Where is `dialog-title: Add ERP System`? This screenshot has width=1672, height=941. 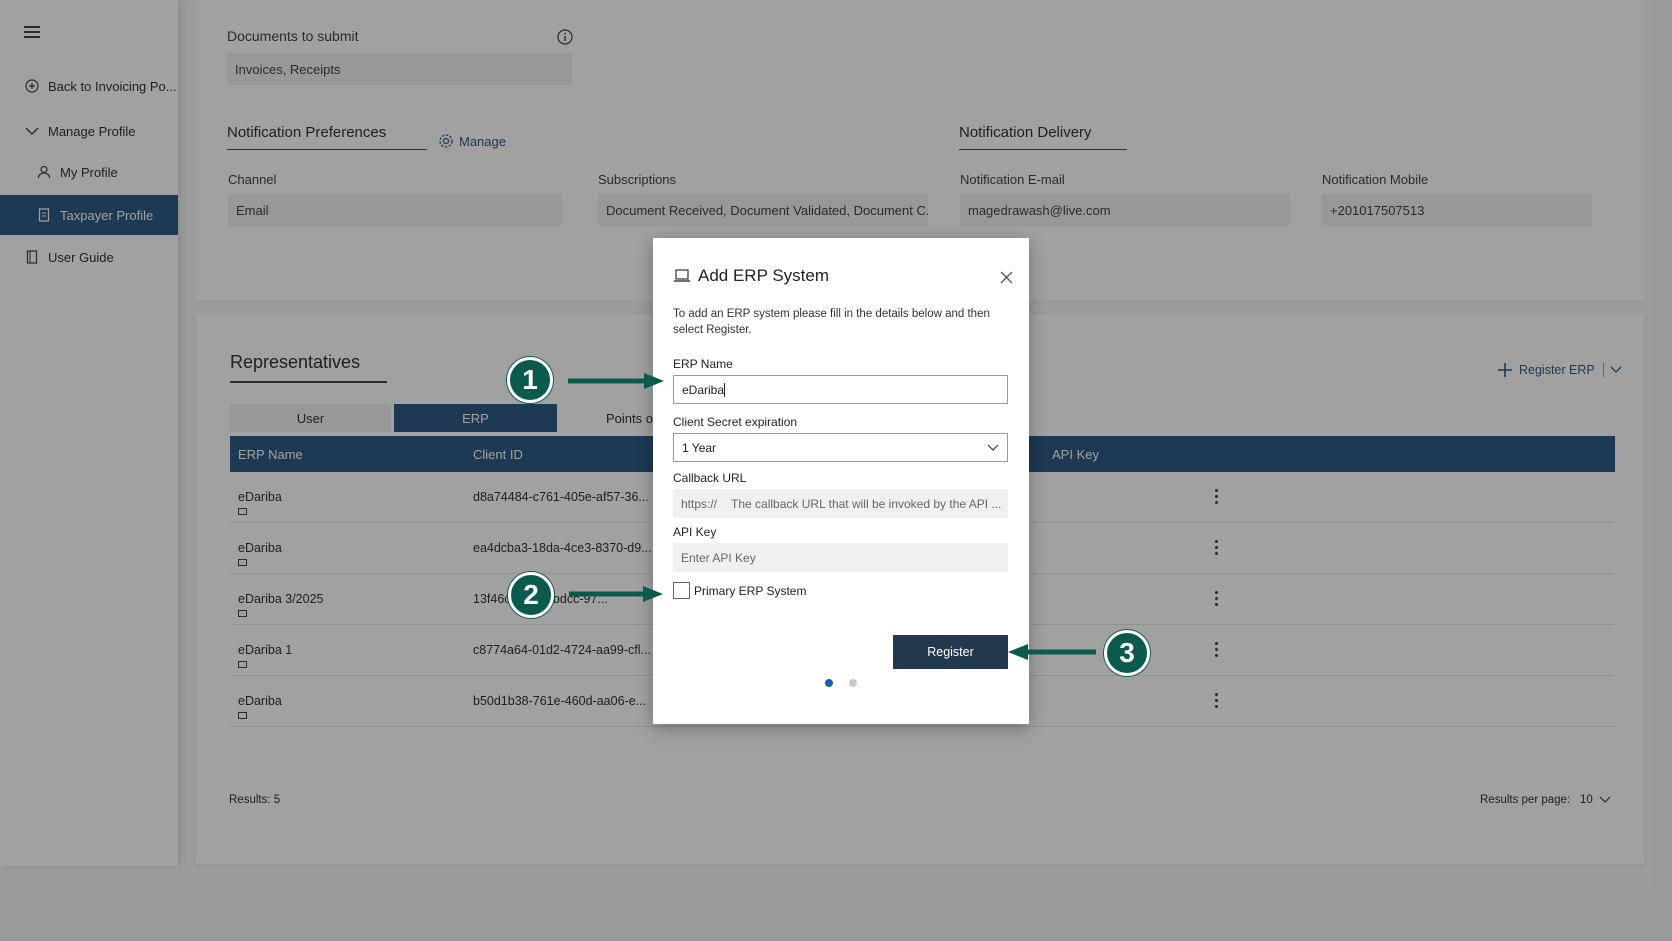
dialog-title: Add ERP System is located at coordinates (764, 275).